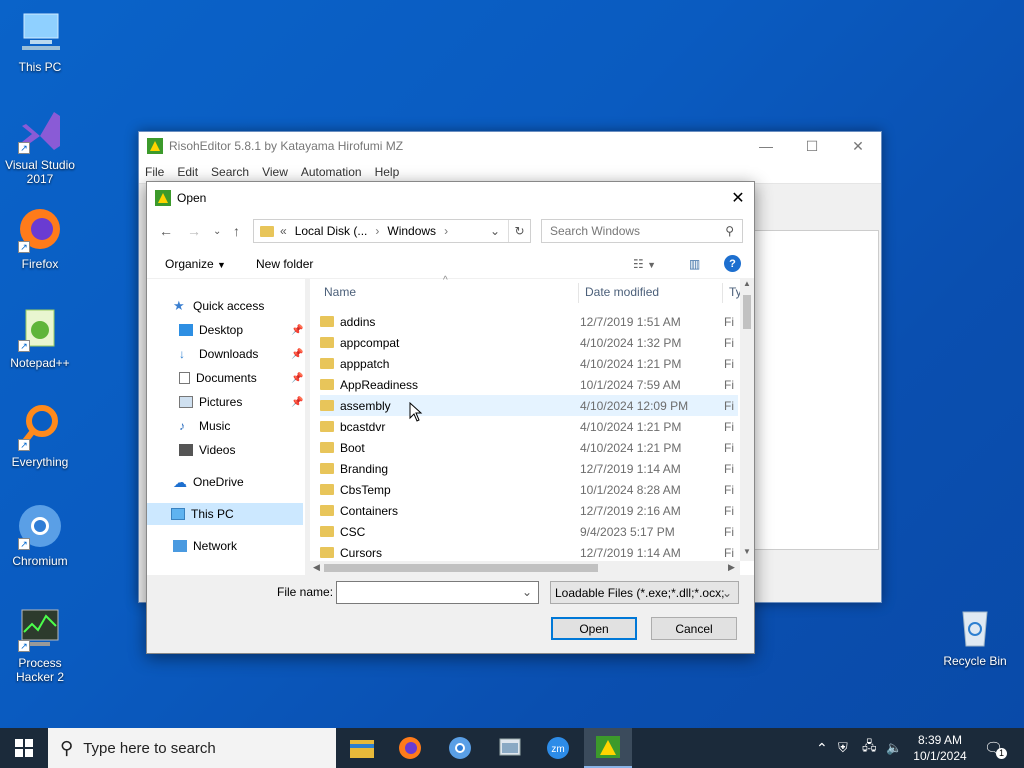 The height and width of the screenshot is (768, 1024). What do you see at coordinates (283, 231) in the screenshot?
I see `address-overflow: «` at bounding box center [283, 231].